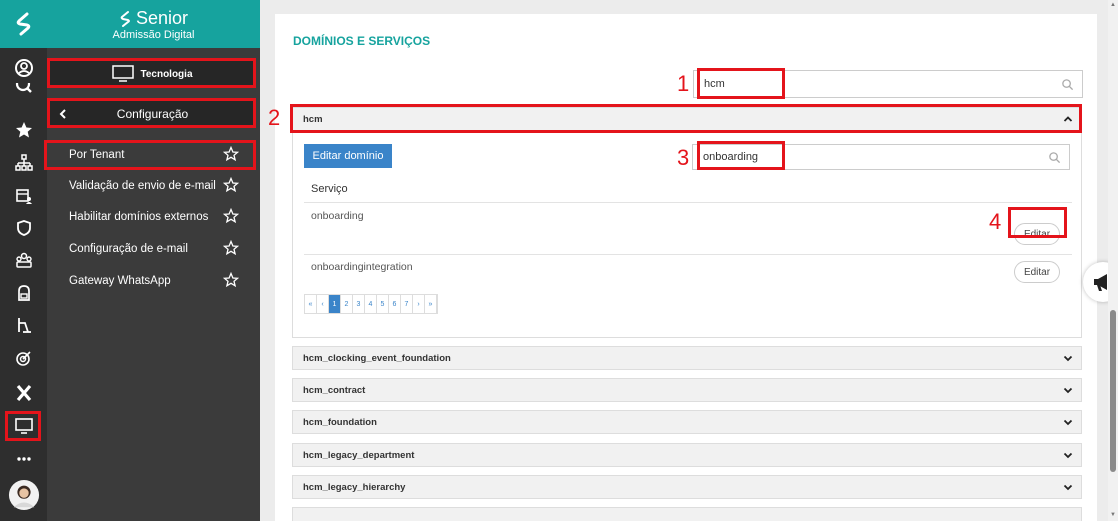 The height and width of the screenshot is (521, 1118). I want to click on group-icon, so click(23, 260).